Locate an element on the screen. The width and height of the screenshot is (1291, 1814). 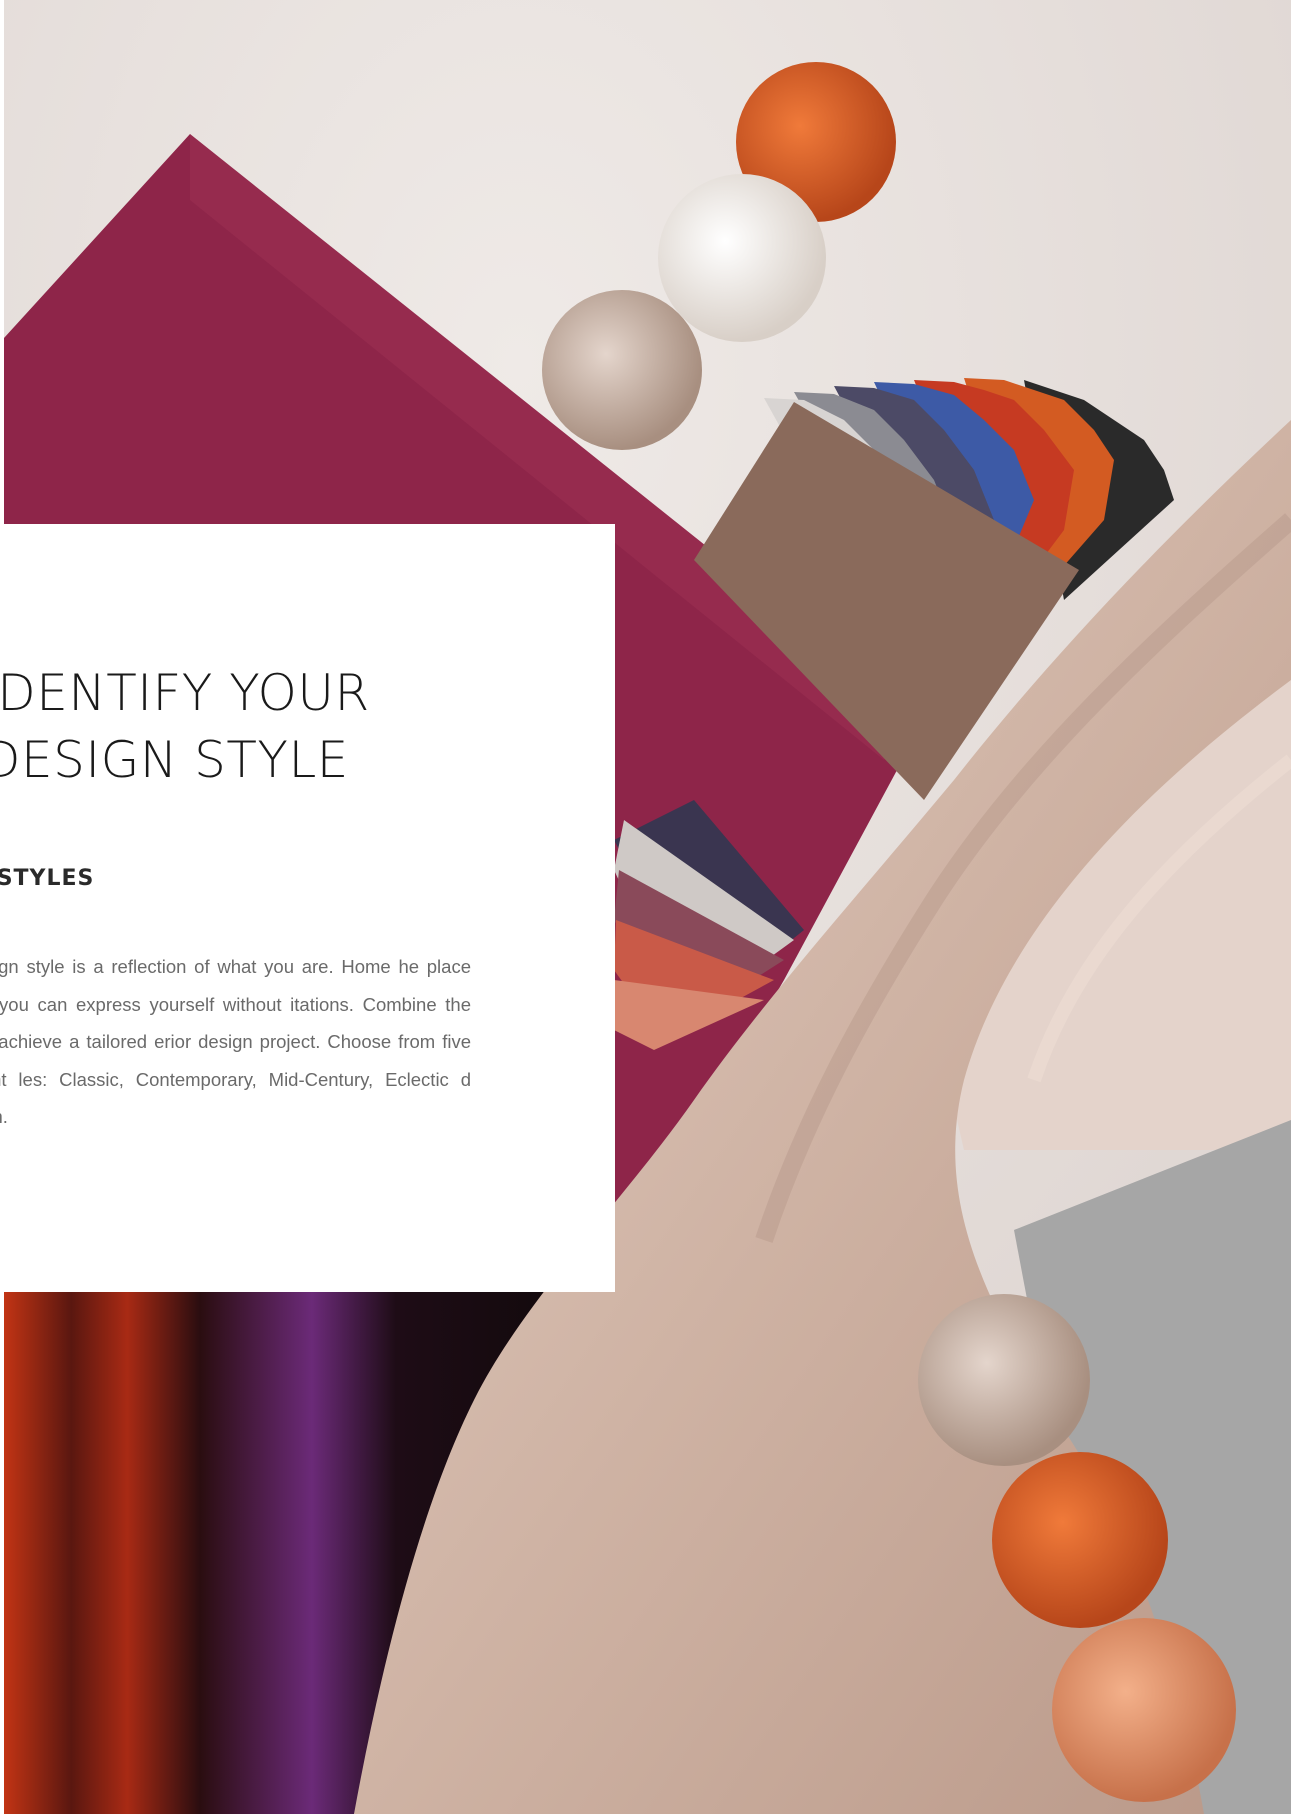
pompom-taupe-bottom is located at coordinates (1004, 1380).